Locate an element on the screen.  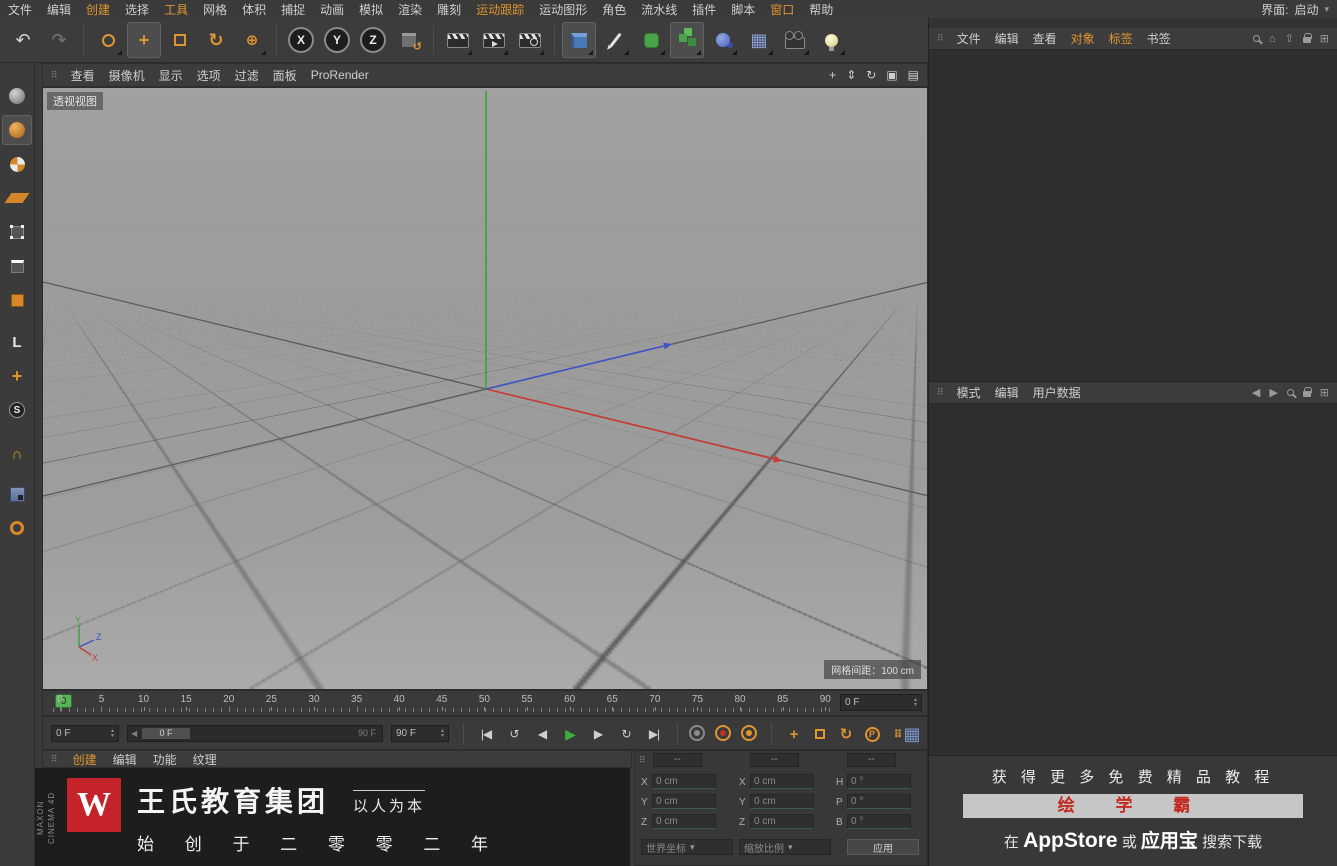
camera-button is located at coordinates (795, 40).